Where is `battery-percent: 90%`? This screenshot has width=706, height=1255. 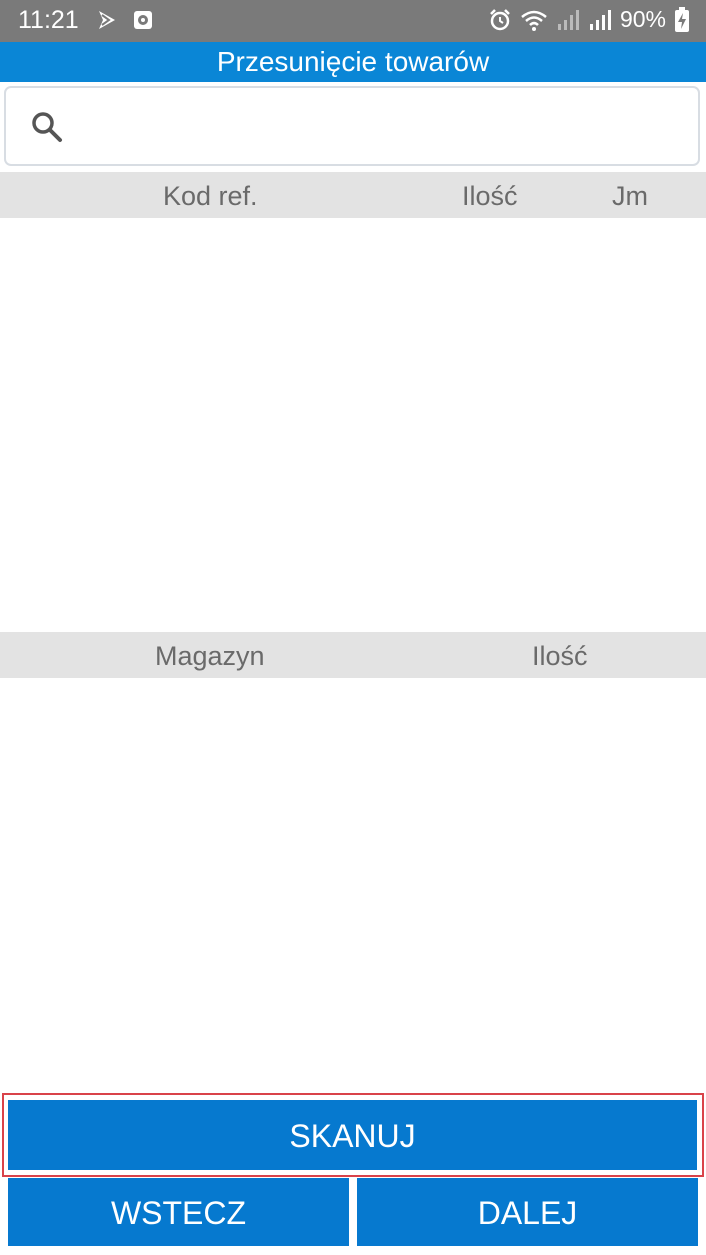 battery-percent: 90% is located at coordinates (642, 19).